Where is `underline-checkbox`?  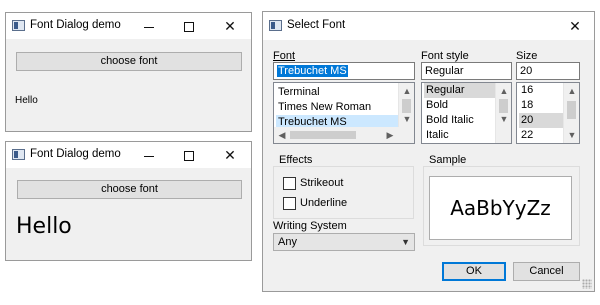
underline-checkbox is located at coordinates (289, 203).